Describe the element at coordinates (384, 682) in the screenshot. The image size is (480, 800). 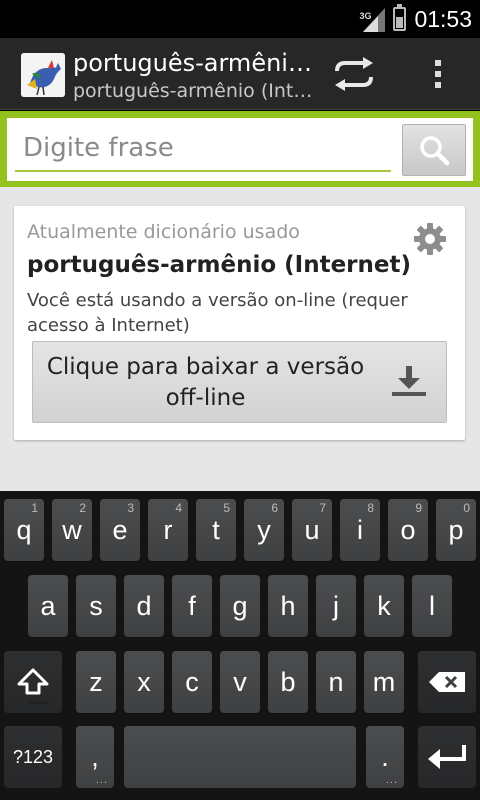
I see `key-m: m` at that location.